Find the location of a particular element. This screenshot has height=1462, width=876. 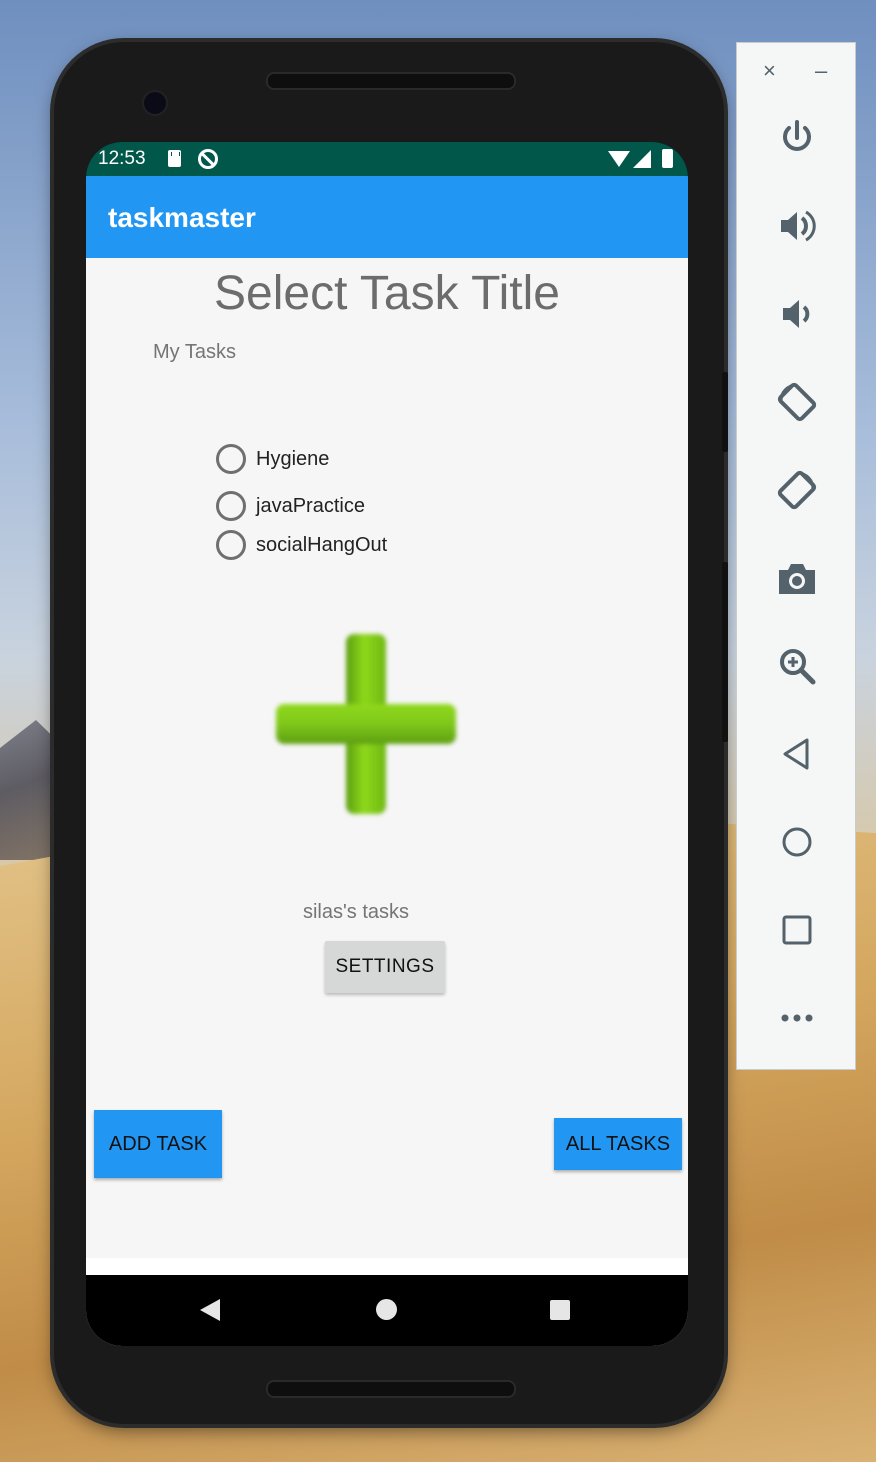

top-speaker is located at coordinates (391, 81).